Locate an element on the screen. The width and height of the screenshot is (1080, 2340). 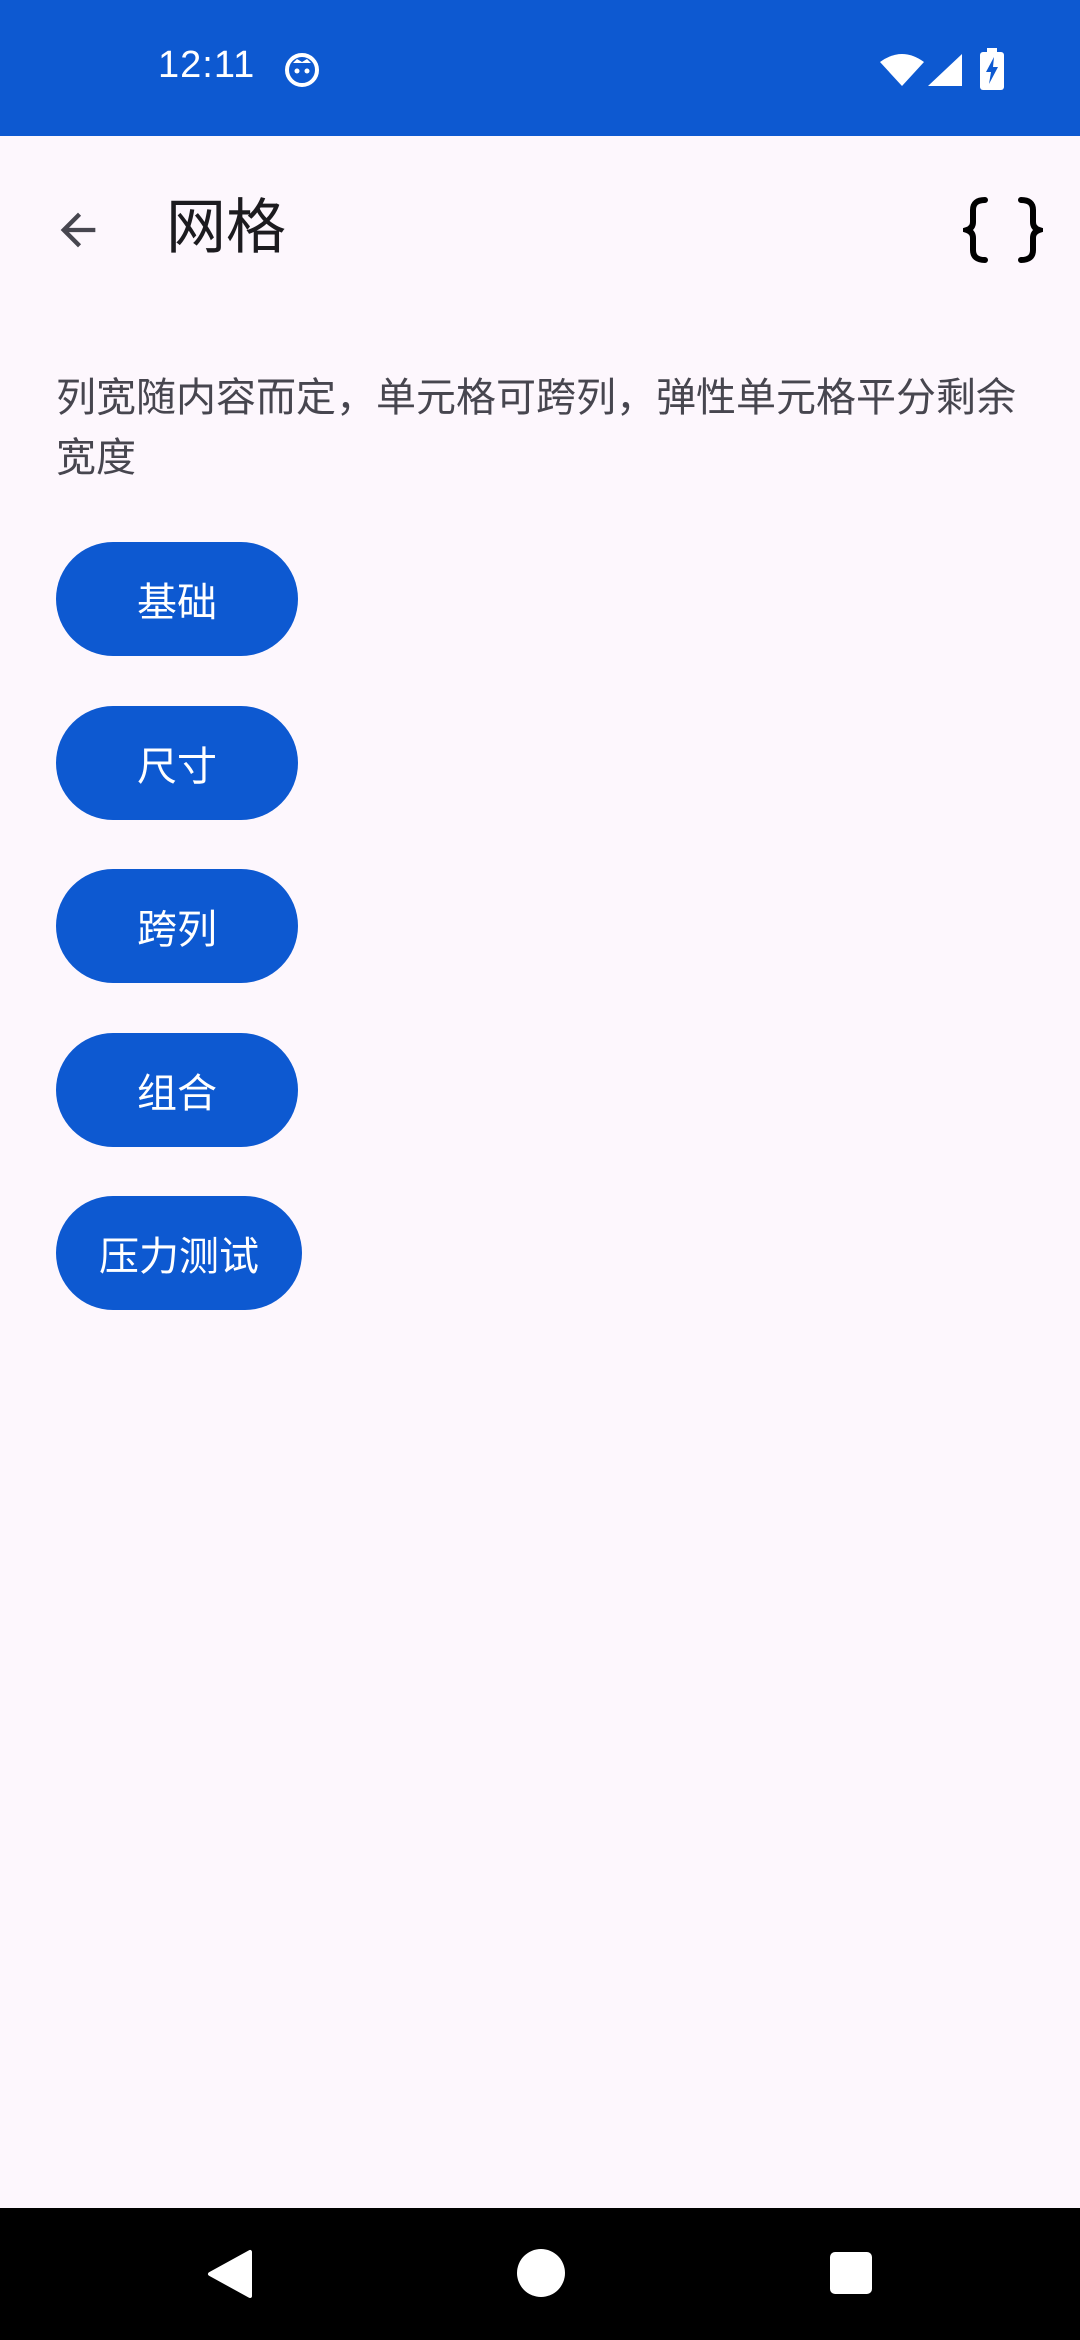
basic-button: 基础 is located at coordinates (177, 599).